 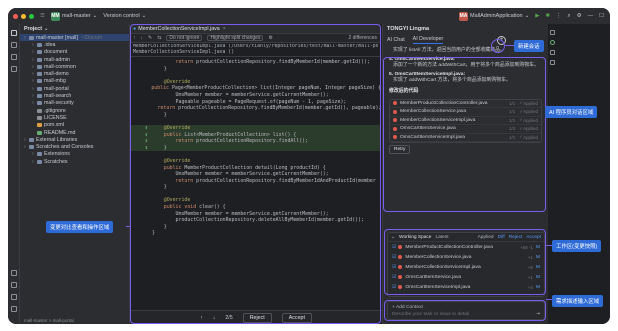 I want to click on run-config-chip: MA, so click(x=463, y=16).